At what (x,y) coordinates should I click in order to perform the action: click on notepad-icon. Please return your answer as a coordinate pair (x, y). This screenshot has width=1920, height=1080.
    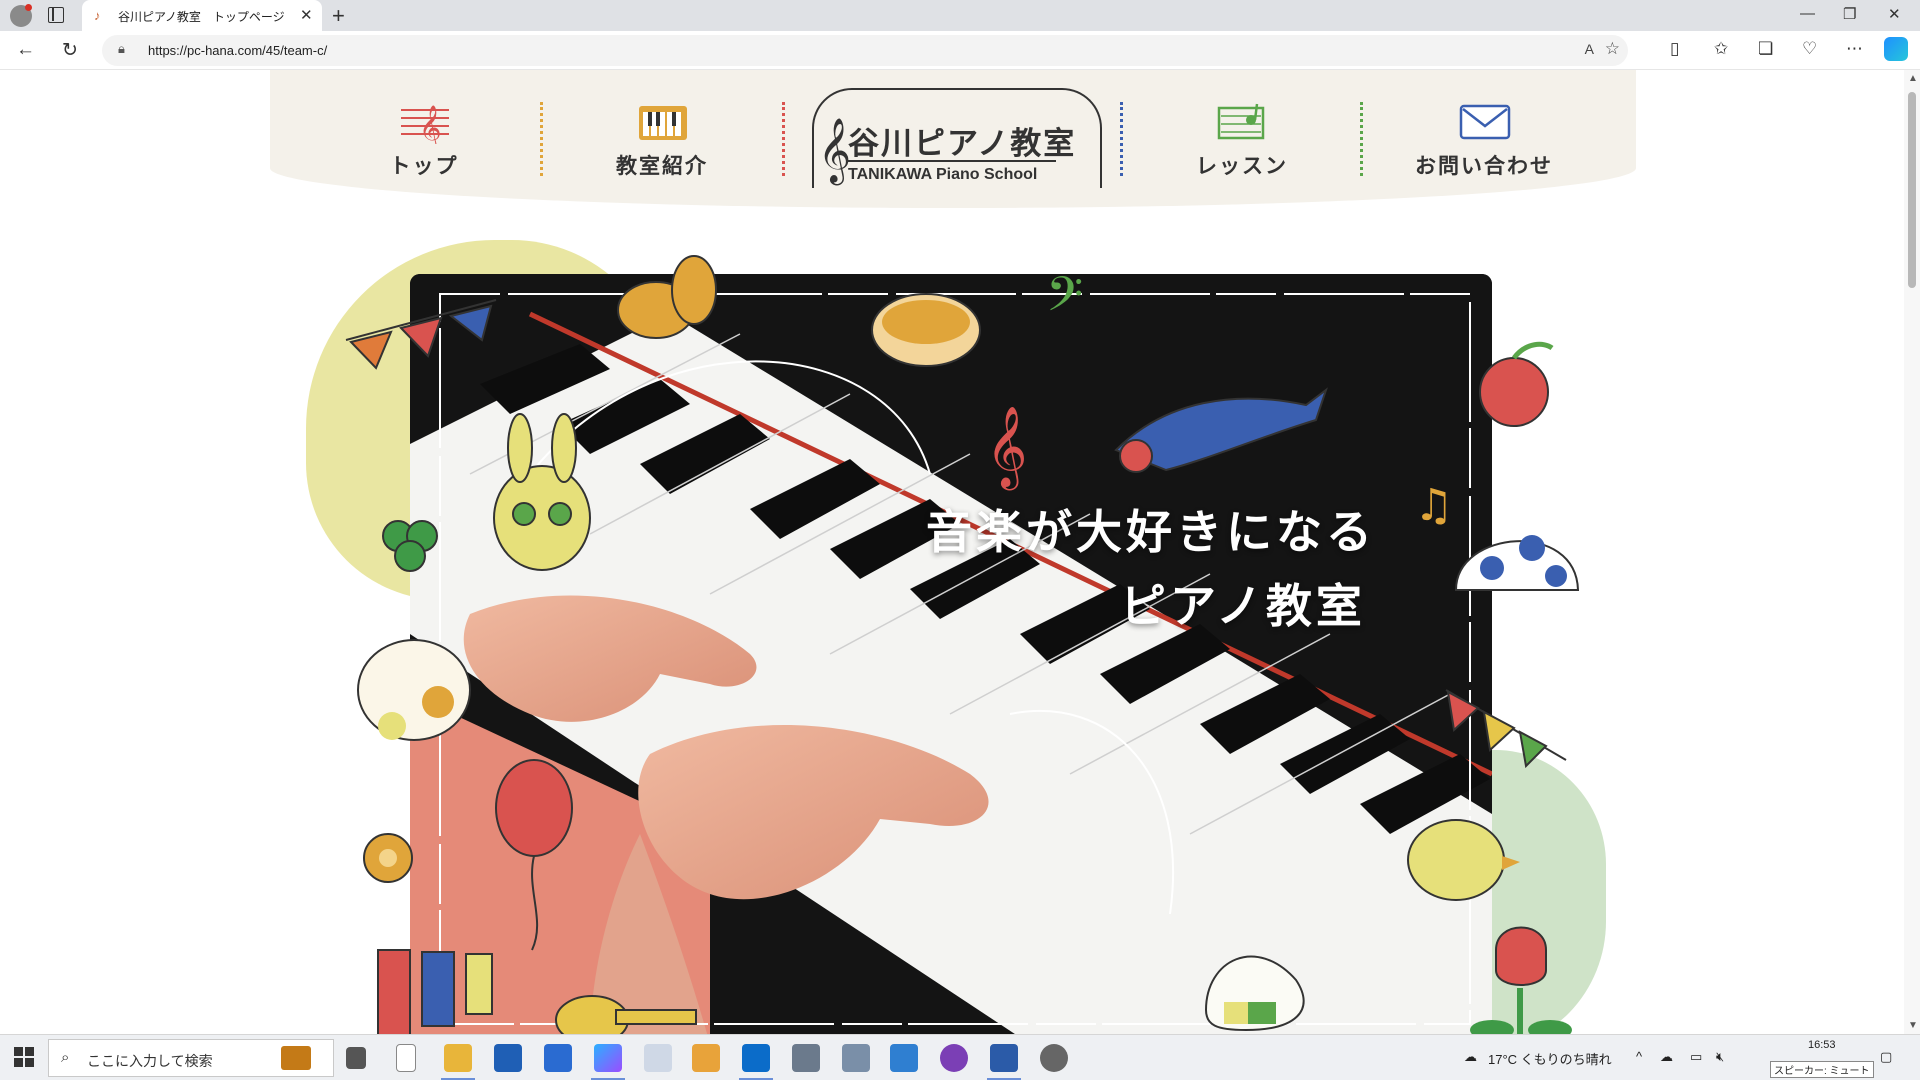
    Looking at the image, I should click on (406, 1058).